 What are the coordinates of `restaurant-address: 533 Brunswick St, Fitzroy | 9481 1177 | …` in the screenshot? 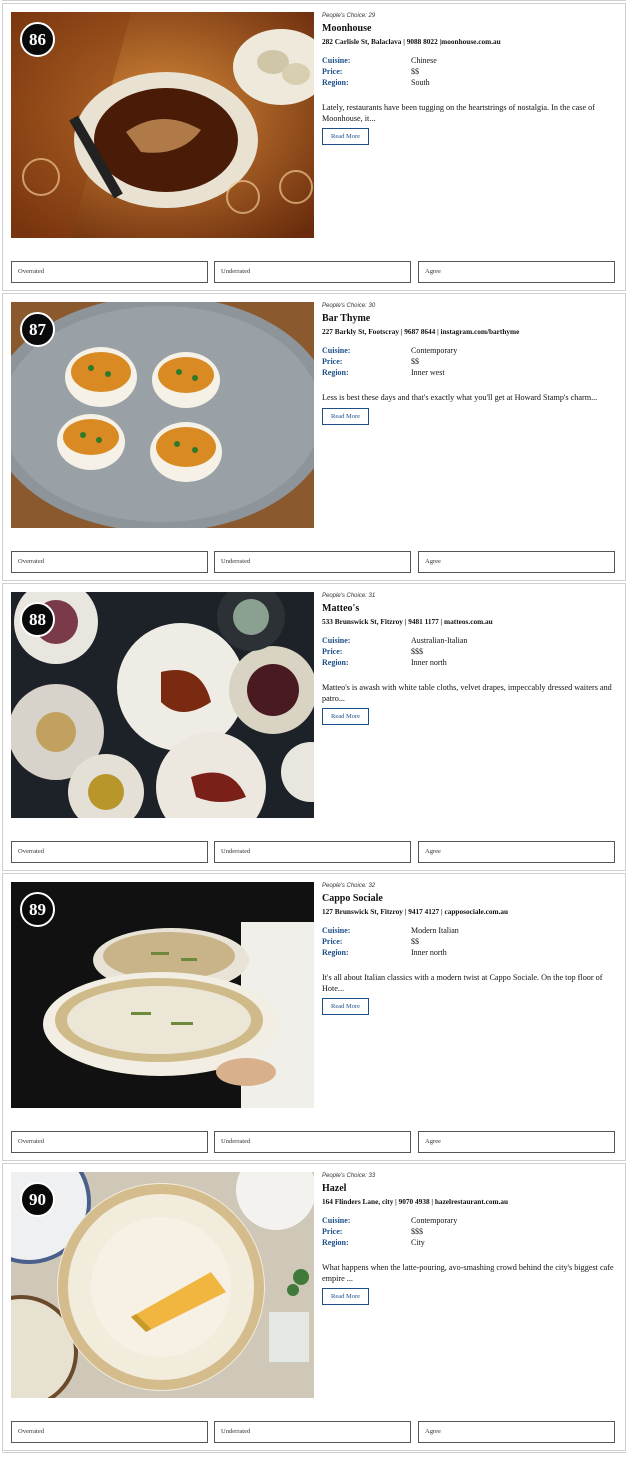 It's located at (407, 621).